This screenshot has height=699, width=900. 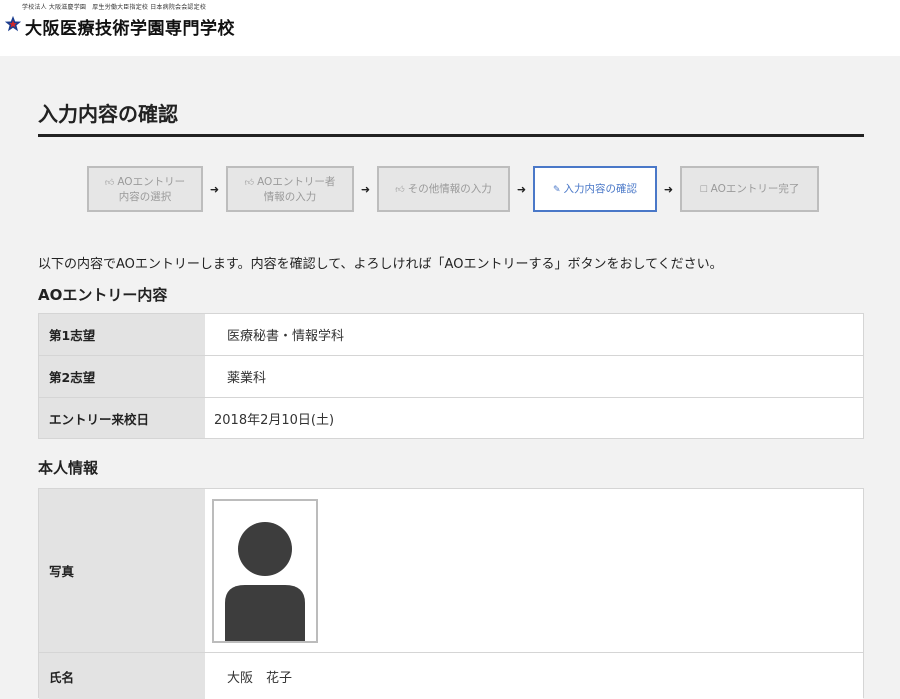 I want to click on photo-frame, so click(x=265, y=570).